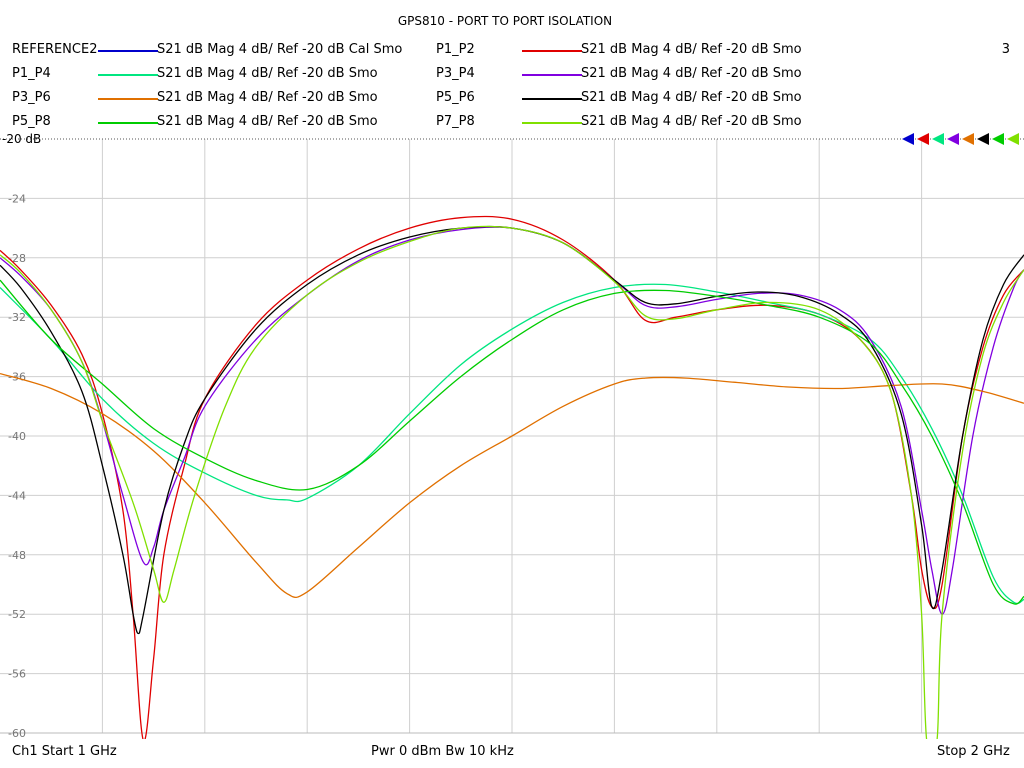 This screenshot has width=1024, height=768. Describe the element at coordinates (21, 139) in the screenshot. I see `reference-label: -20 dB` at that location.